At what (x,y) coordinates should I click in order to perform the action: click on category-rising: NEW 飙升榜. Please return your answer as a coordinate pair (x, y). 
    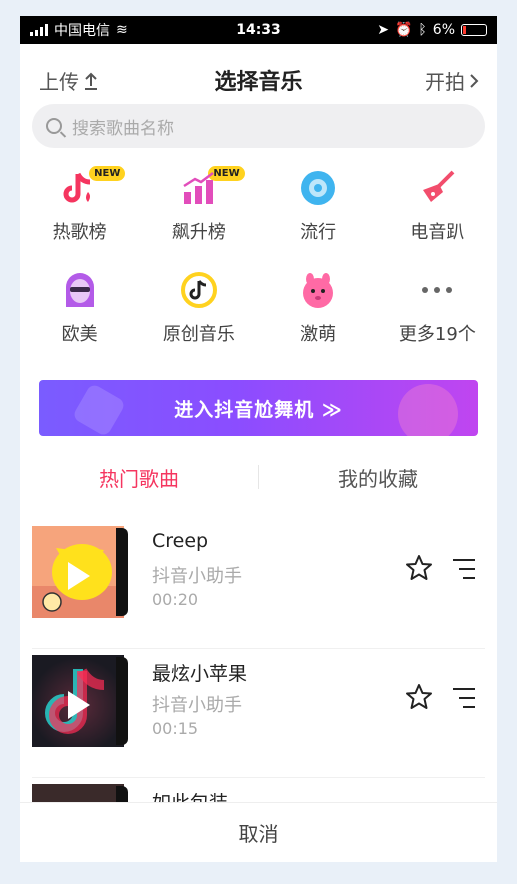
    Looking at the image, I should click on (198, 205).